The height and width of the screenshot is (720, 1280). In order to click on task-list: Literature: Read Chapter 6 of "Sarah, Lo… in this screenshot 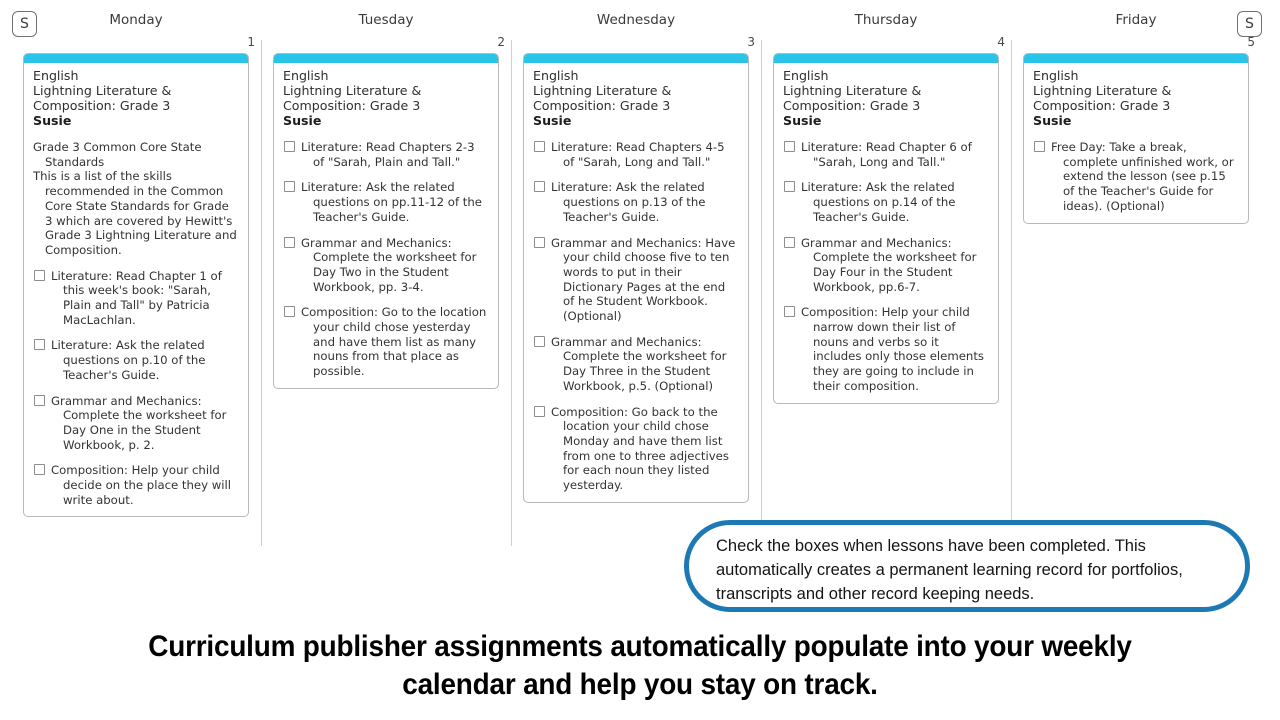, I will do `click(886, 267)`.